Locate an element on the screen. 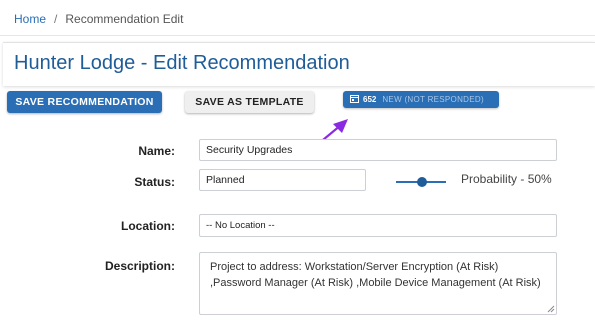 The image size is (595, 330). breadcrumb-current: Recommendation Edit is located at coordinates (124, 19).